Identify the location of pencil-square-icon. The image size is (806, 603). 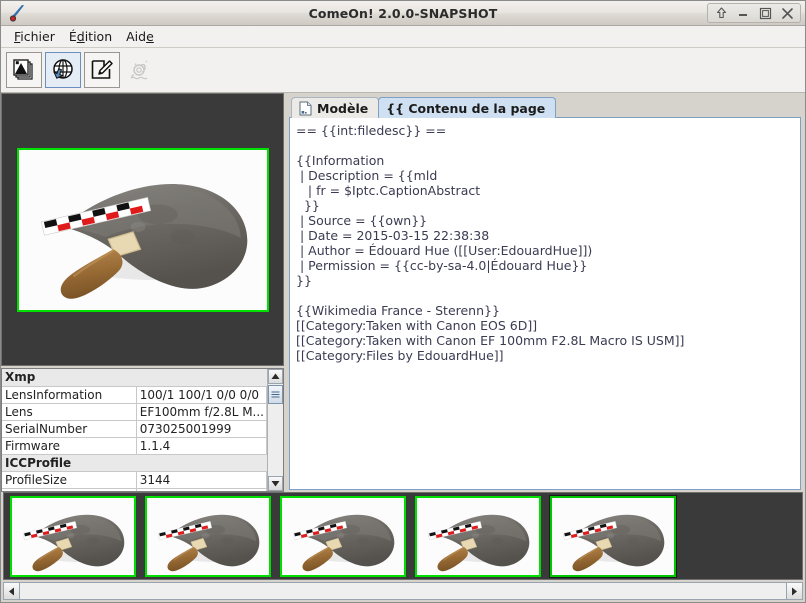
(102, 70).